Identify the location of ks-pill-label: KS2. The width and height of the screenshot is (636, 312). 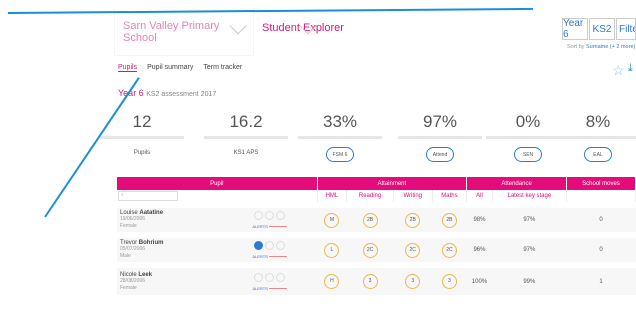
(602, 29).